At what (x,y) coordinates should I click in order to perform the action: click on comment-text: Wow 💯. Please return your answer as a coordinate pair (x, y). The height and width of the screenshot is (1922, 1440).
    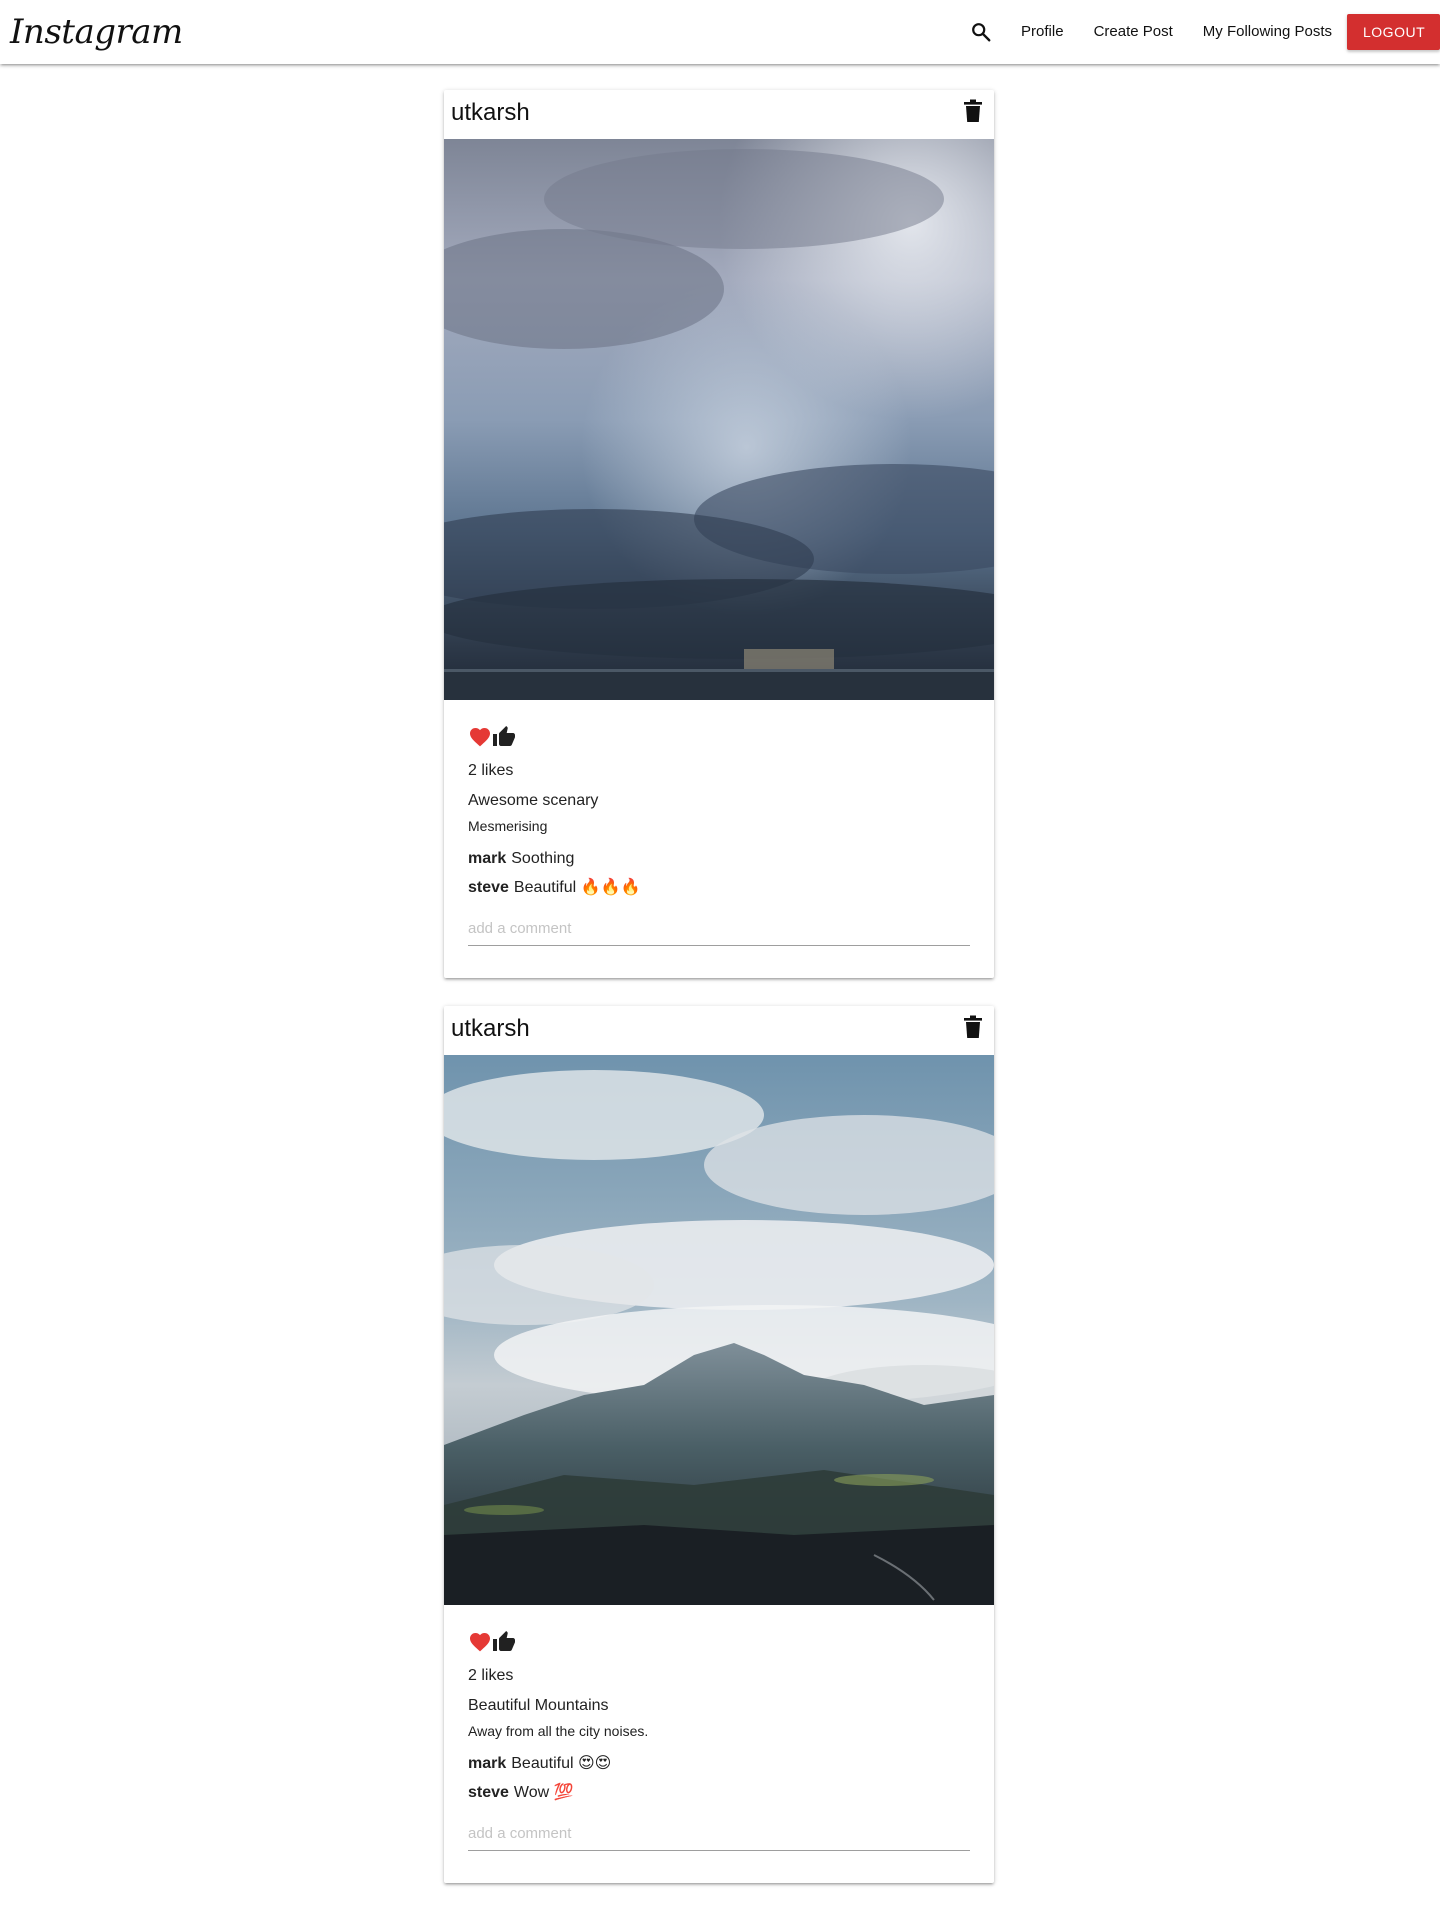
    Looking at the image, I should click on (543, 1792).